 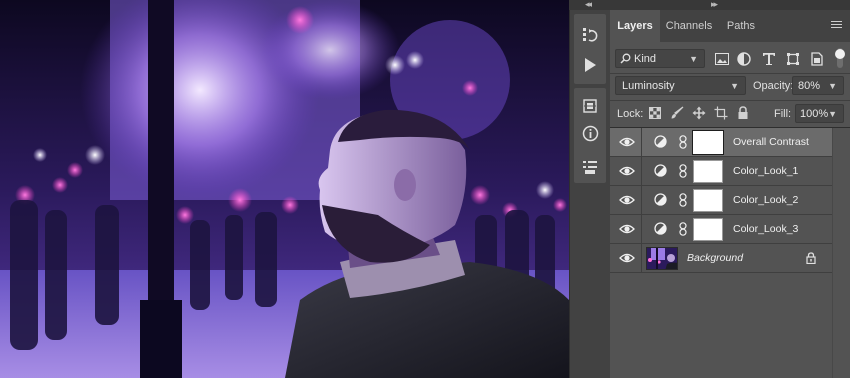 What do you see at coordinates (630, 114) in the screenshot?
I see `lock-label: Lock:` at bounding box center [630, 114].